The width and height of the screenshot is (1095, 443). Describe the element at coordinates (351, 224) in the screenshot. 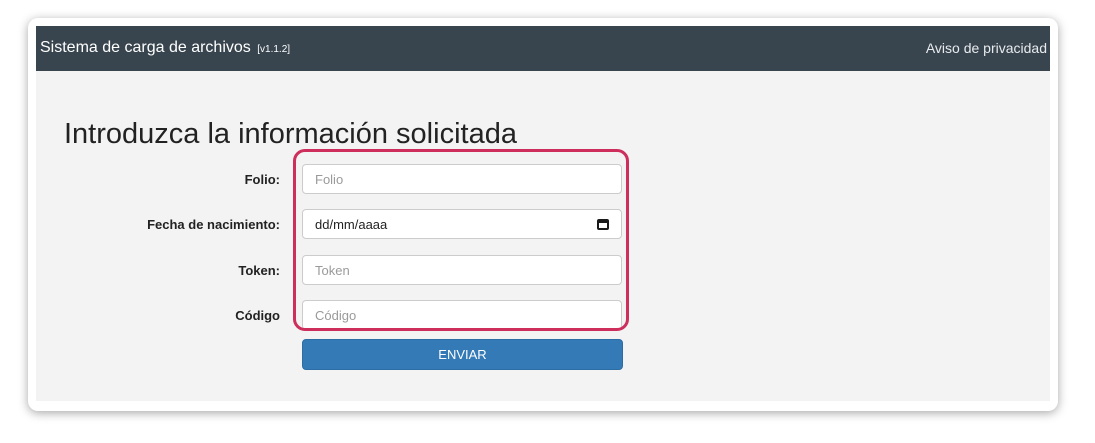

I see `birthdate-placeholder: dd/mm/aaaa` at that location.